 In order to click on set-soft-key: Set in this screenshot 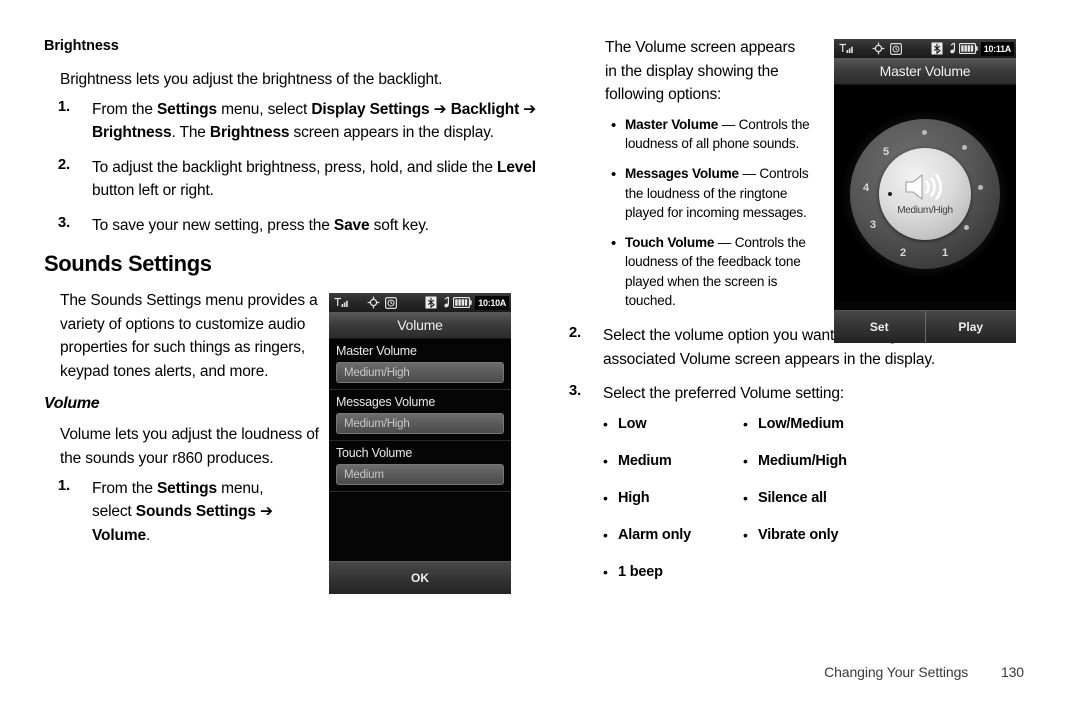, I will do `click(879, 327)`.